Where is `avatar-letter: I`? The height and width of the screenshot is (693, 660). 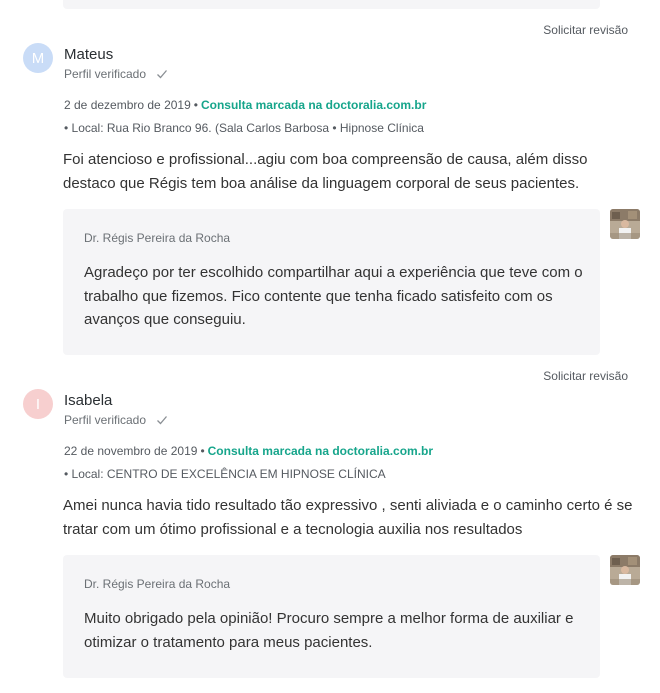
avatar-letter: I is located at coordinates (38, 404).